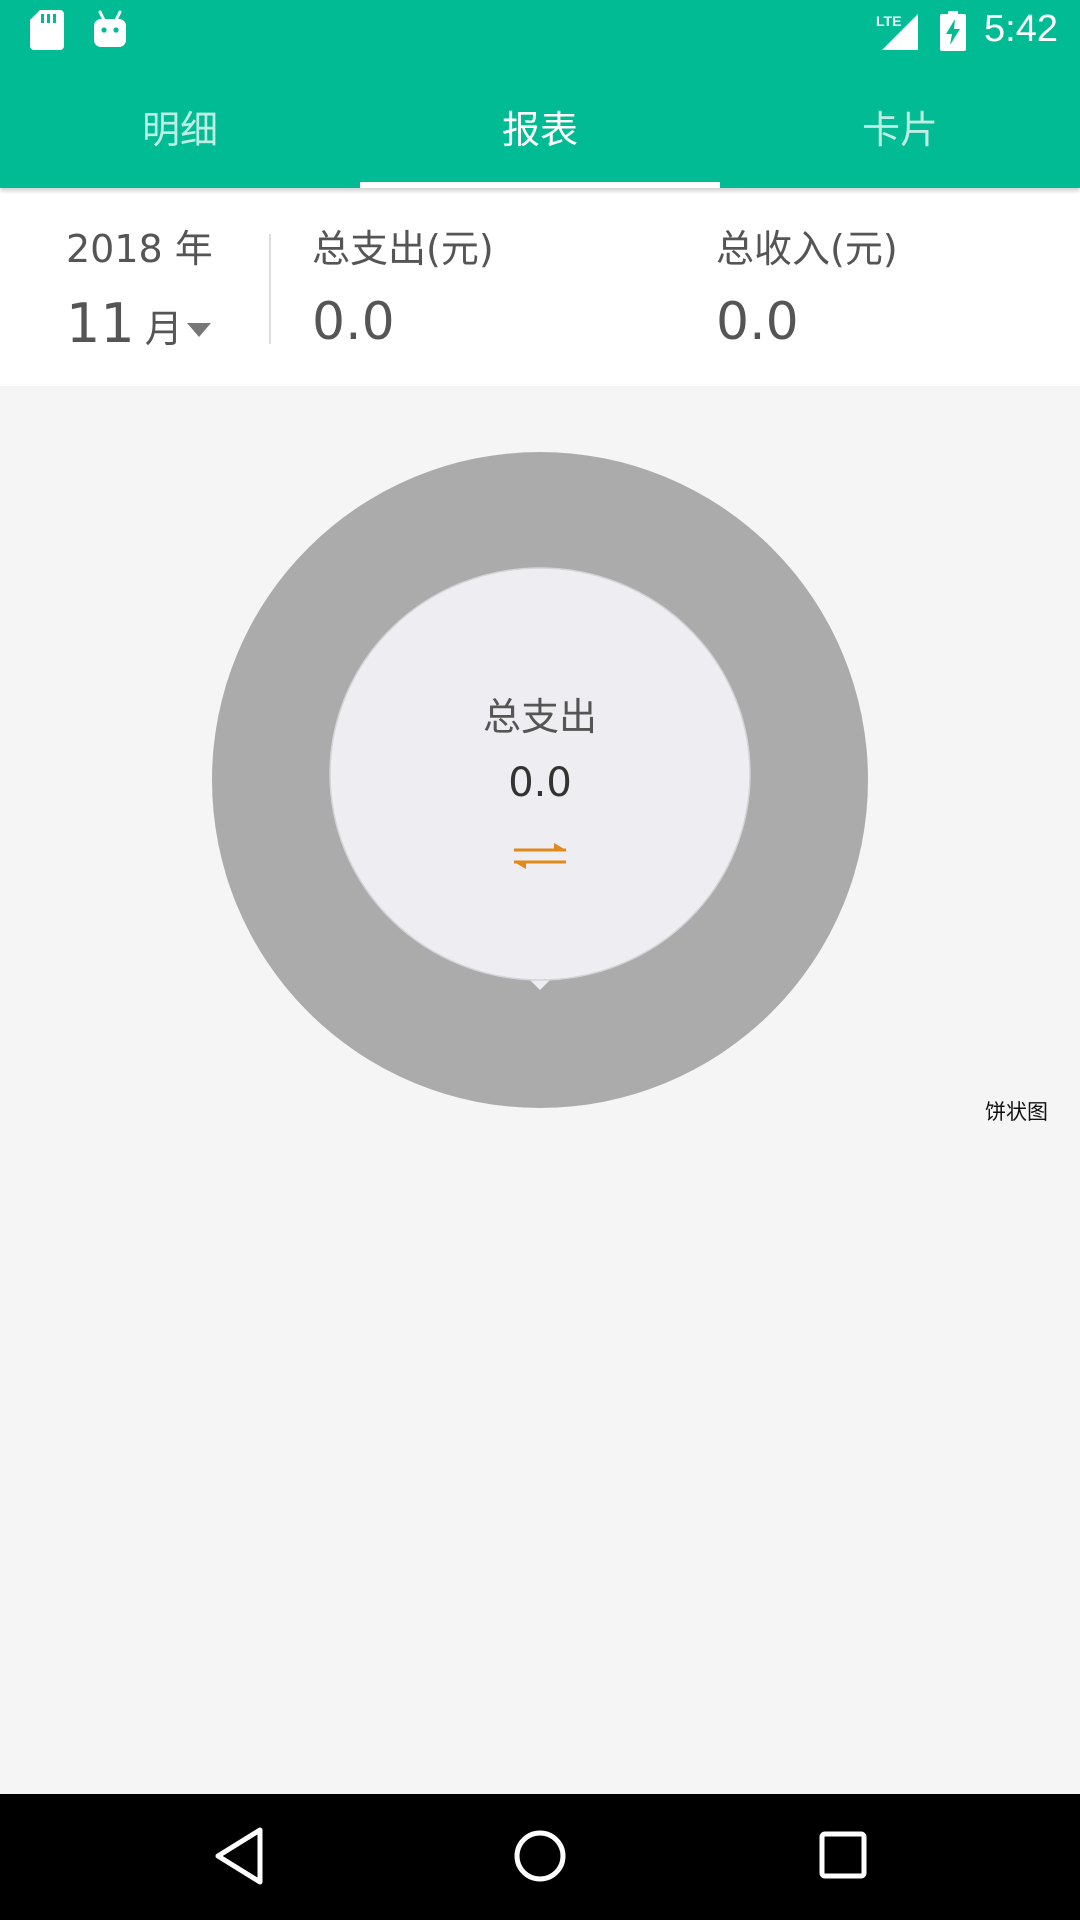  I want to click on dropdown-caret-icon, so click(198, 329).